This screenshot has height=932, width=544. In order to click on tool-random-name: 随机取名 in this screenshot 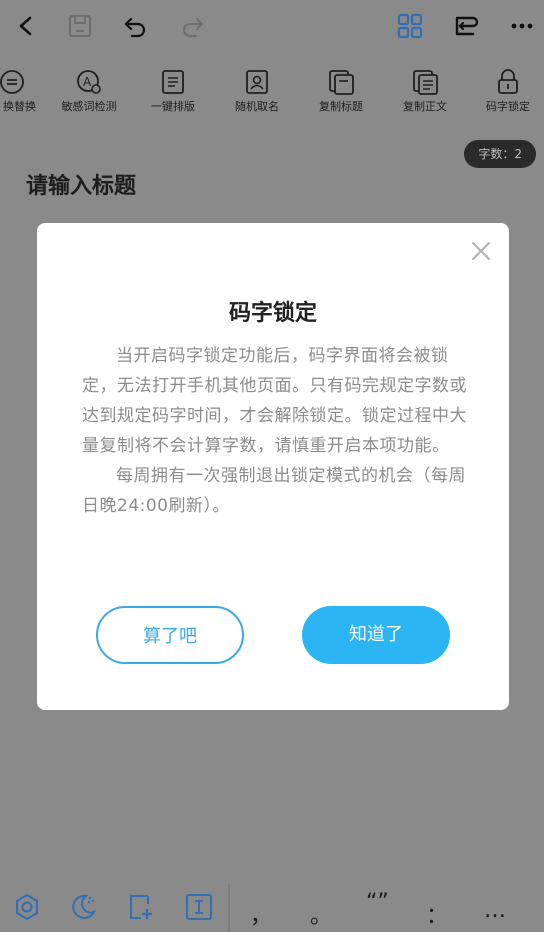, I will do `click(257, 95)`.